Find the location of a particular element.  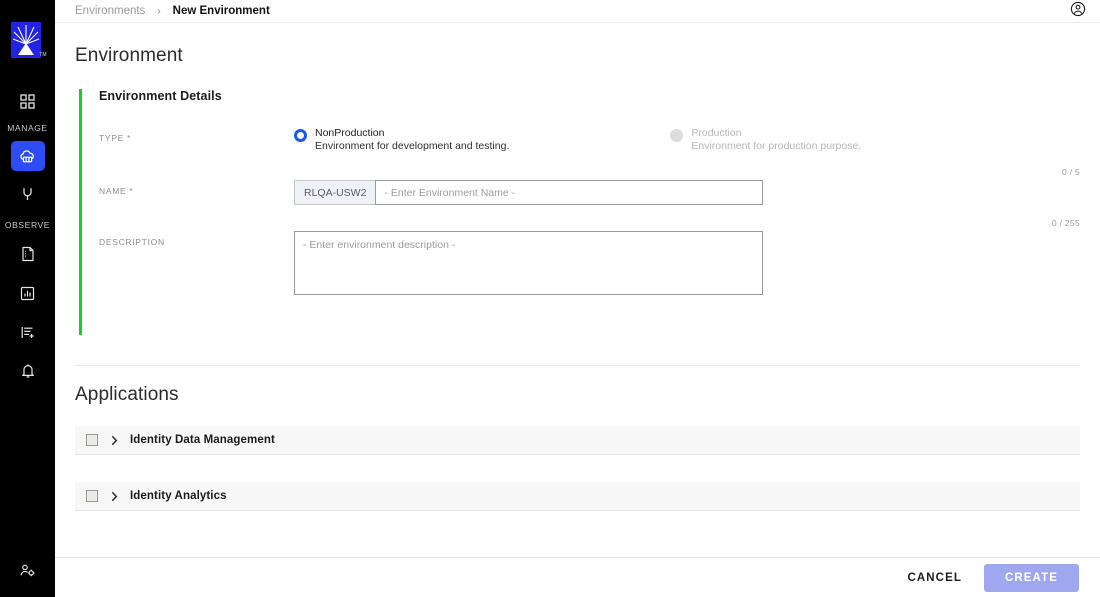

sidebar: TM MANAGE OBSERVE is located at coordinates (27, 298).